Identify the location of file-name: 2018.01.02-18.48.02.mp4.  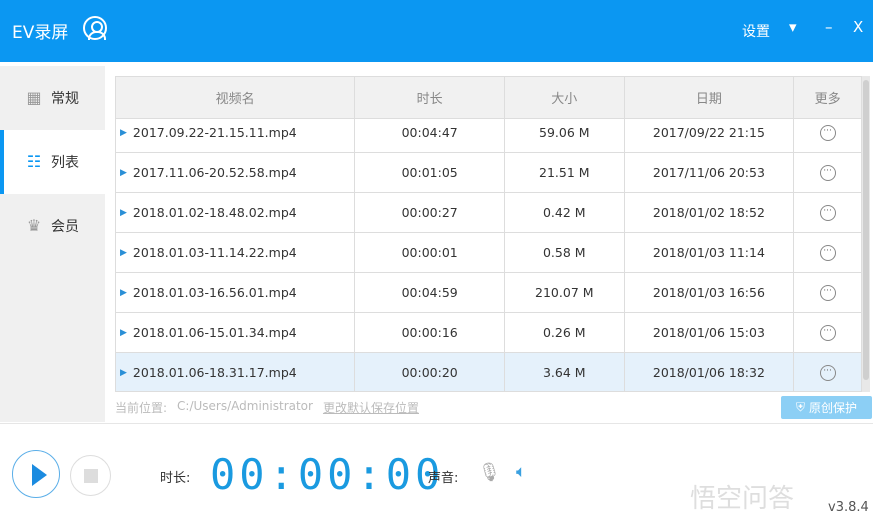
(214, 212).